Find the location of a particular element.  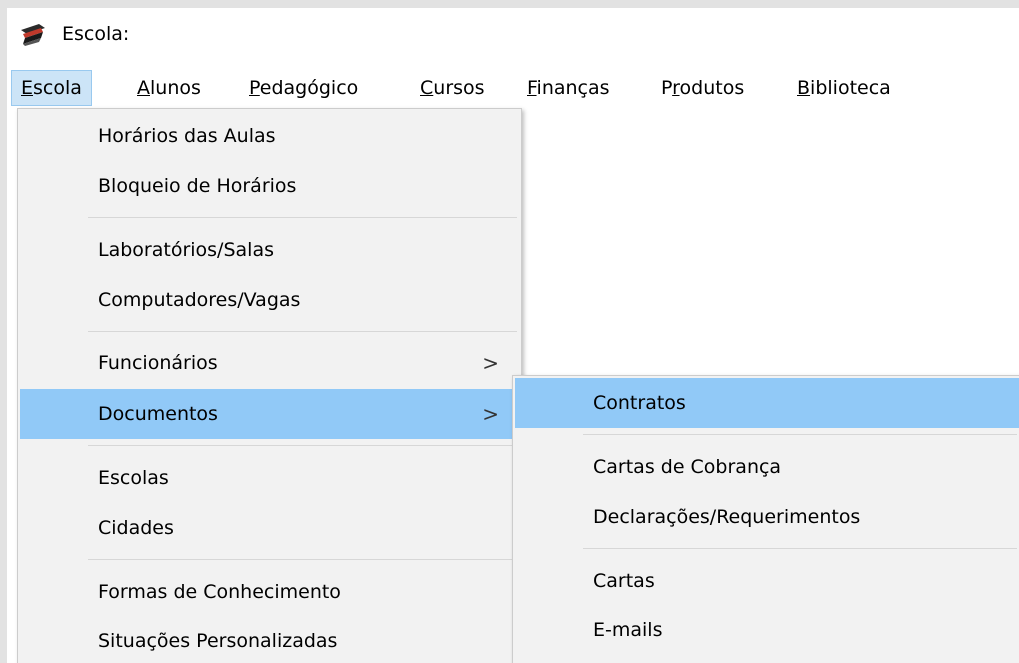

menu-item-label: Funcionários is located at coordinates (158, 363).